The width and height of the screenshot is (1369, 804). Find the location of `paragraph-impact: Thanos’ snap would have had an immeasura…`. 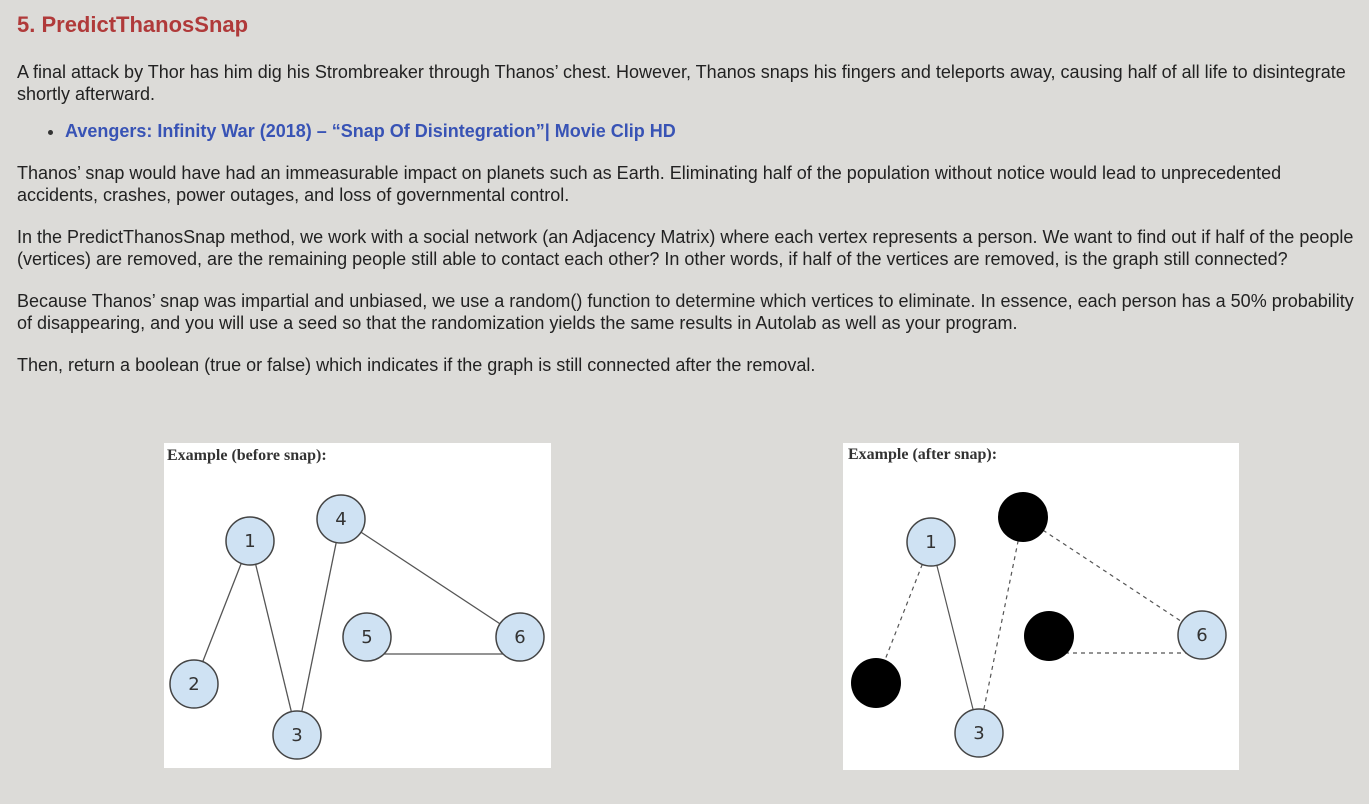

paragraph-impact: Thanos’ snap would have had an immeasura… is located at coordinates (649, 184).